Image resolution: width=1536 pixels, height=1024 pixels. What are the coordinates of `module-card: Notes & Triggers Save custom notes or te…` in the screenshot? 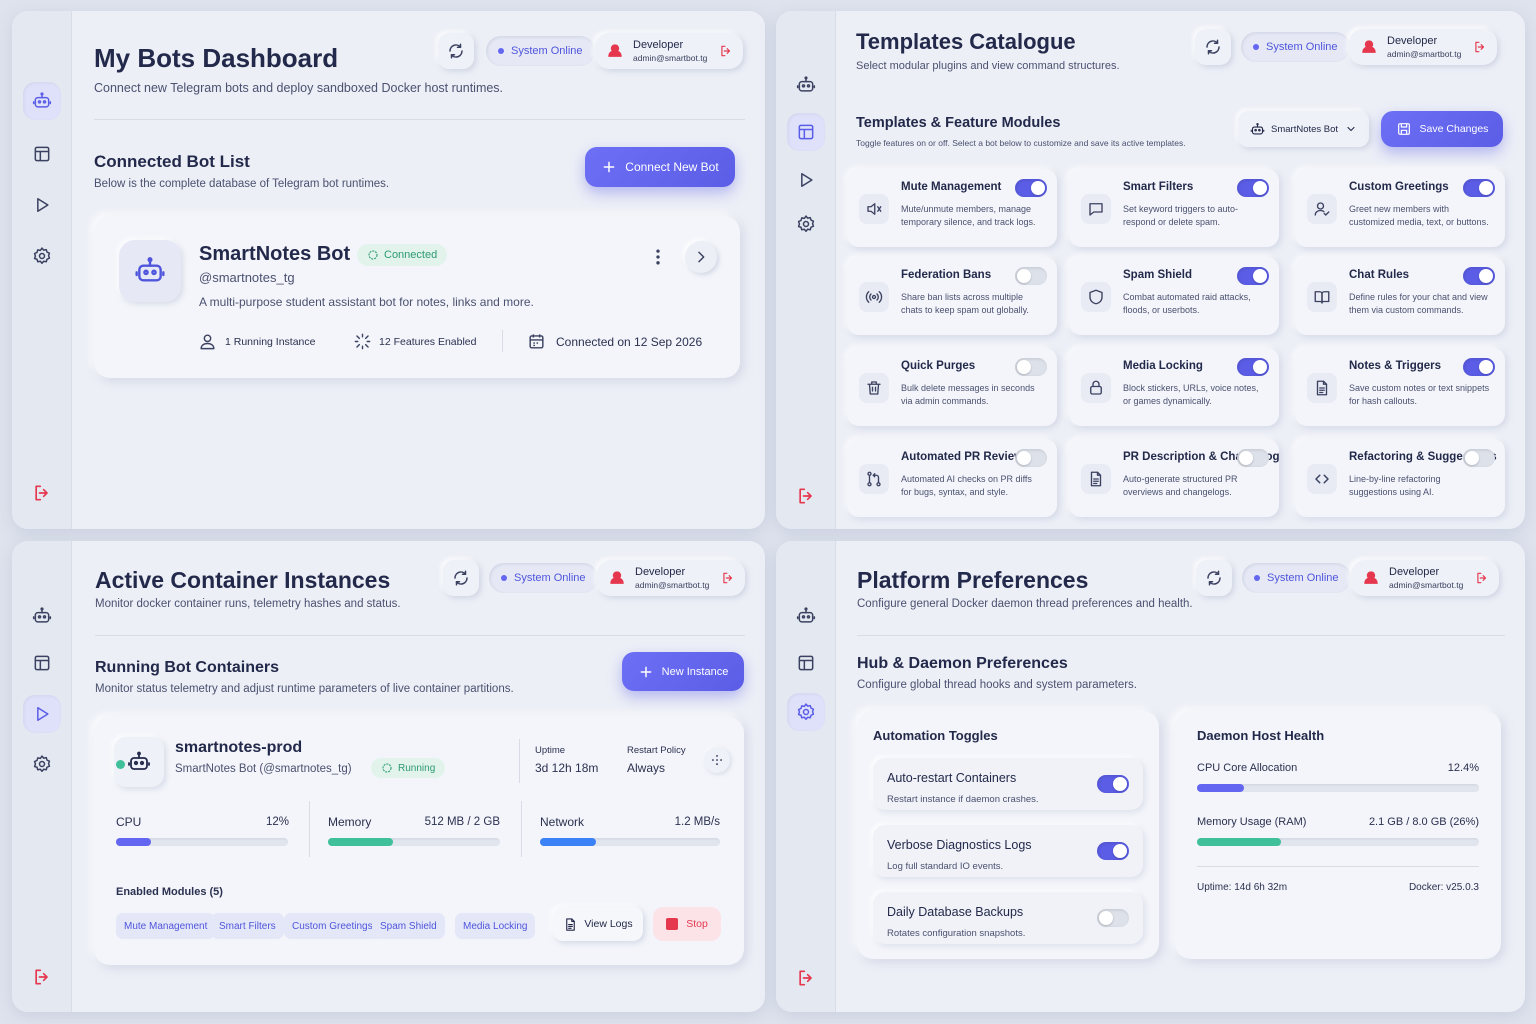 It's located at (1400, 387).